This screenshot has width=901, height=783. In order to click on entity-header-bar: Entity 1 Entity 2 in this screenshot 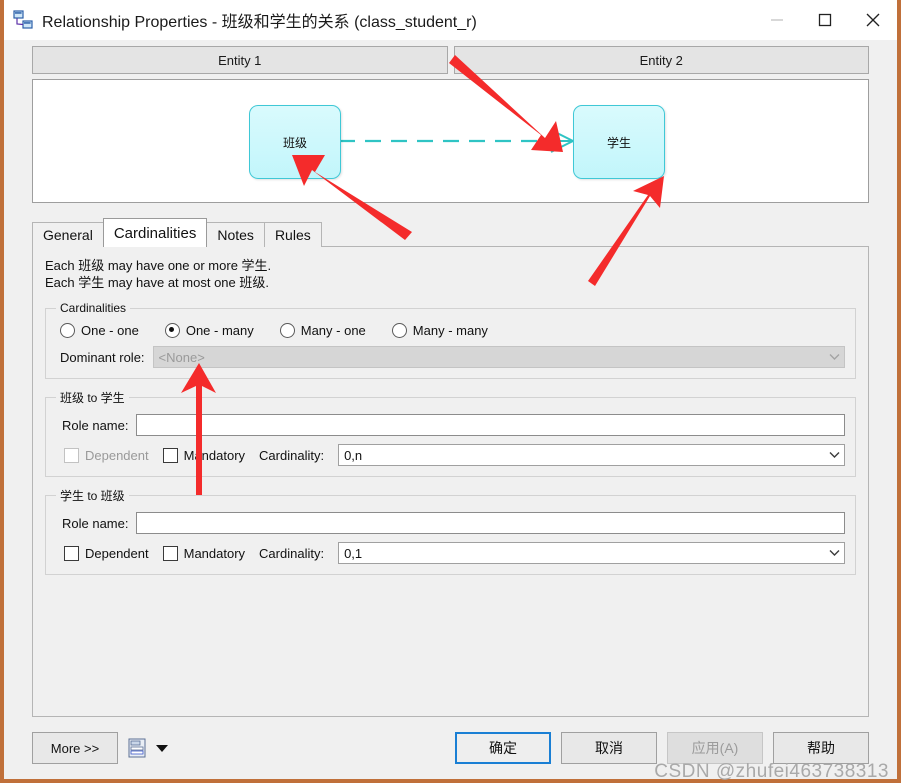, I will do `click(450, 57)`.